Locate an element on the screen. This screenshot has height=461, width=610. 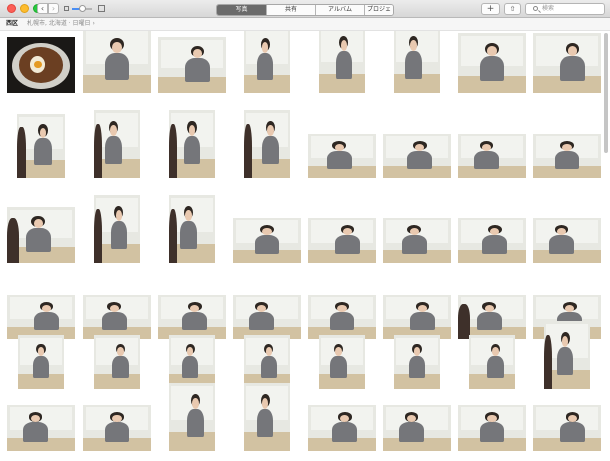
tab-photos: 写真 is located at coordinates (241, 10).